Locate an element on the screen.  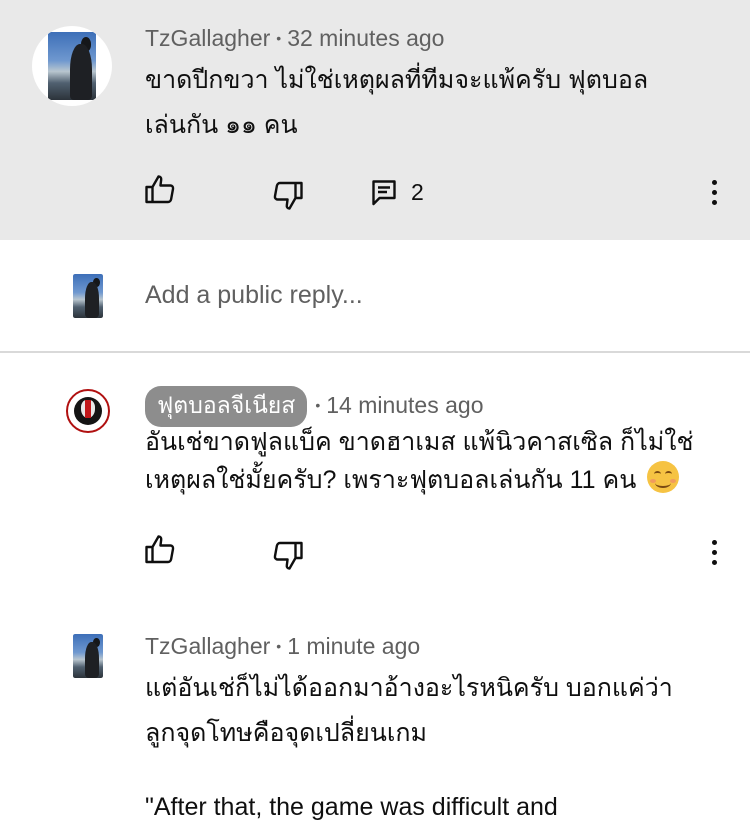
reply-count: 2 is located at coordinates (417, 192).